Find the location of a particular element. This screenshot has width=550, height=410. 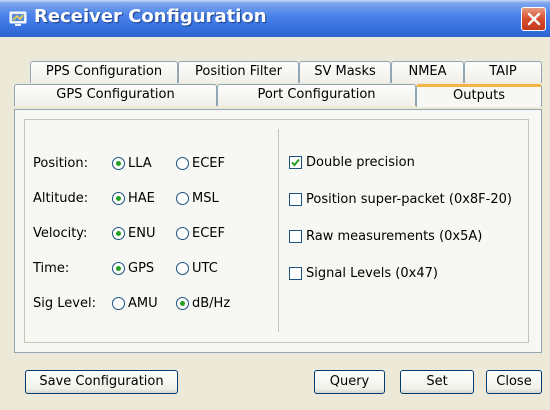

checkmark-icon is located at coordinates (295, 162).